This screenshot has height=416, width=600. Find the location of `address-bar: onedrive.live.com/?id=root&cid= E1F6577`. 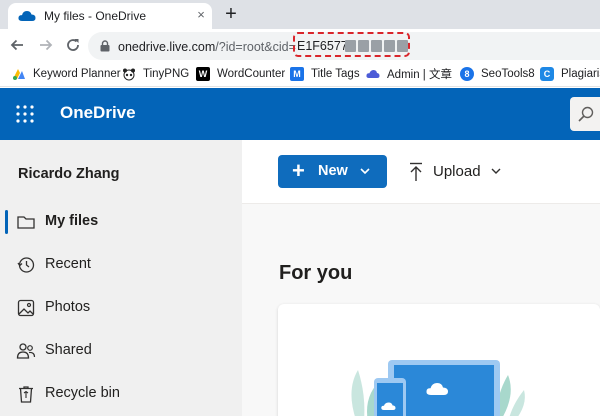

address-bar: onedrive.live.com/?id=root&cid= E1F6577 is located at coordinates (344, 46).